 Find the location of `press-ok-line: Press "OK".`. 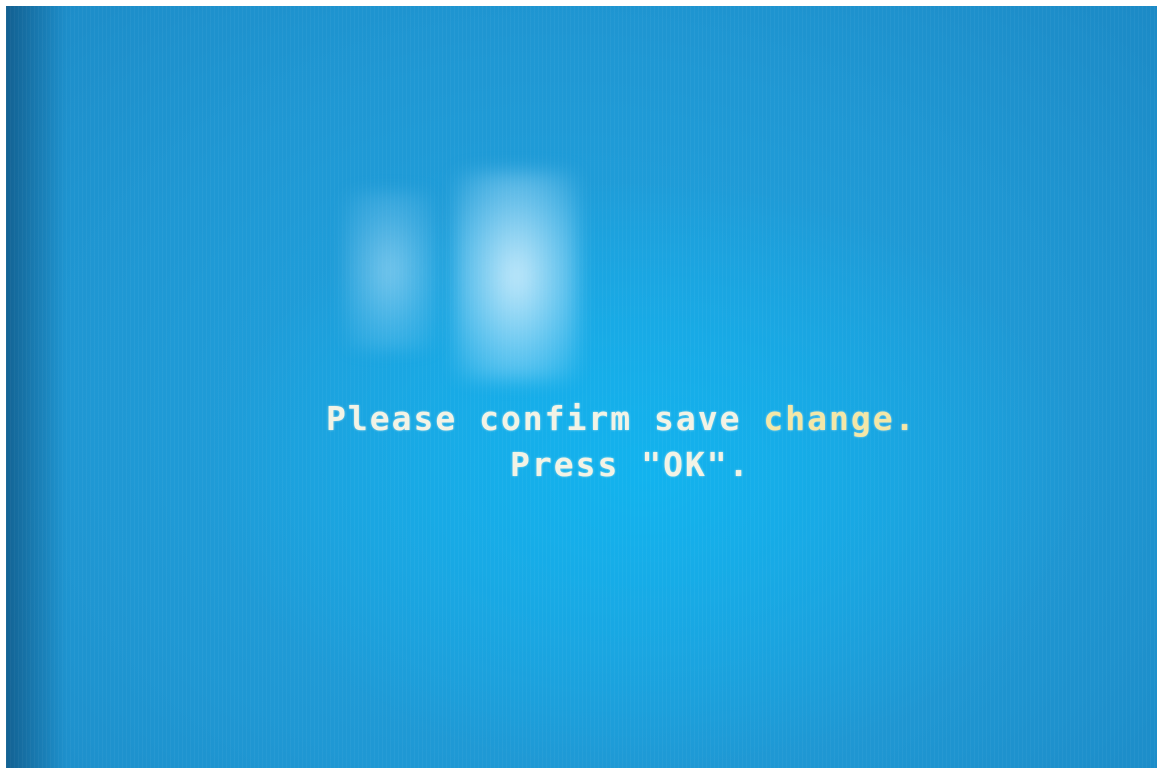

press-ok-line: Press "OK". is located at coordinates (630, 464).